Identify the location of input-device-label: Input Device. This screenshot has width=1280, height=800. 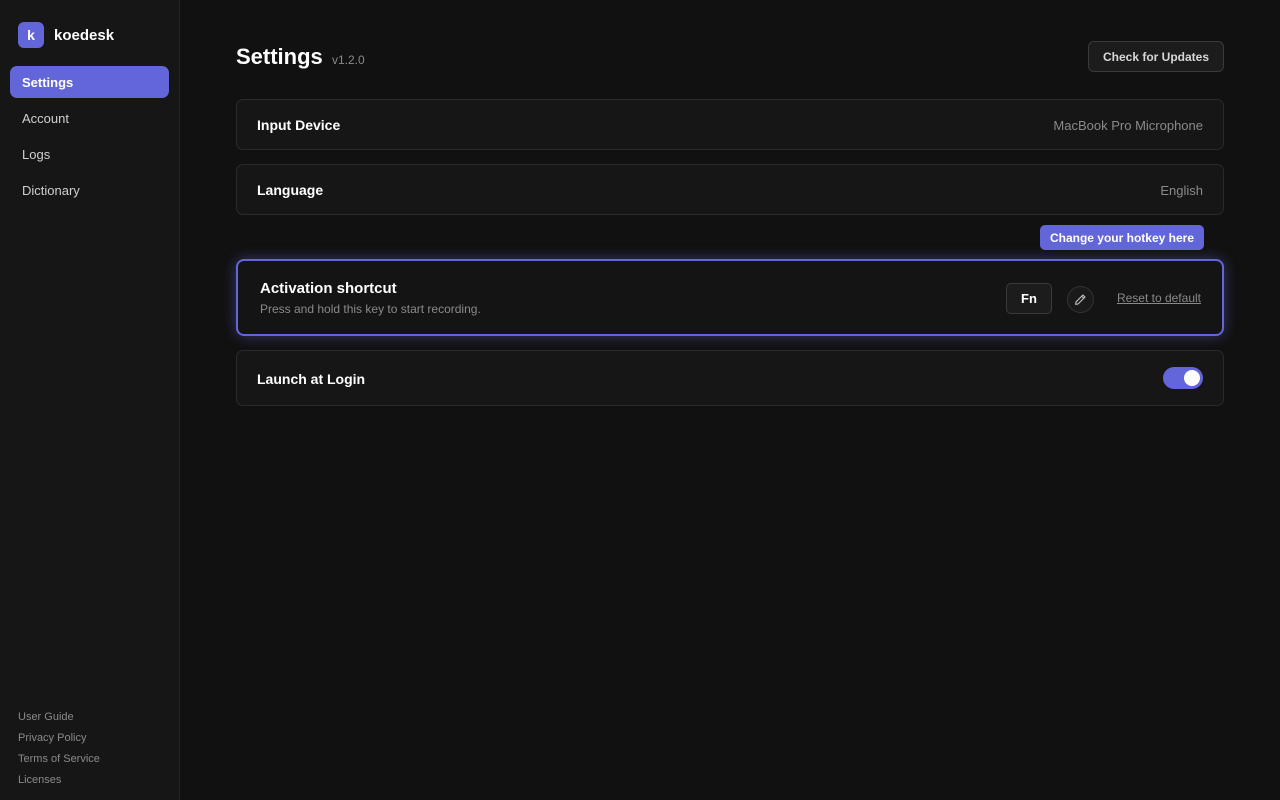
(299, 125).